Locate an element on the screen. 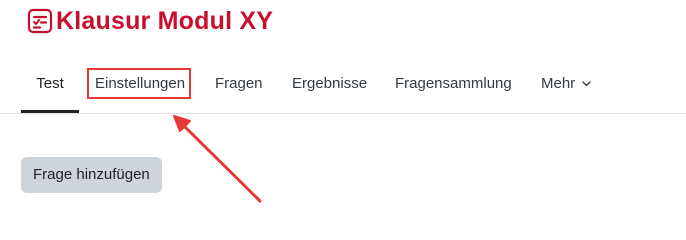 The height and width of the screenshot is (240, 686). page-title: Klausur Modul XY is located at coordinates (165, 20).